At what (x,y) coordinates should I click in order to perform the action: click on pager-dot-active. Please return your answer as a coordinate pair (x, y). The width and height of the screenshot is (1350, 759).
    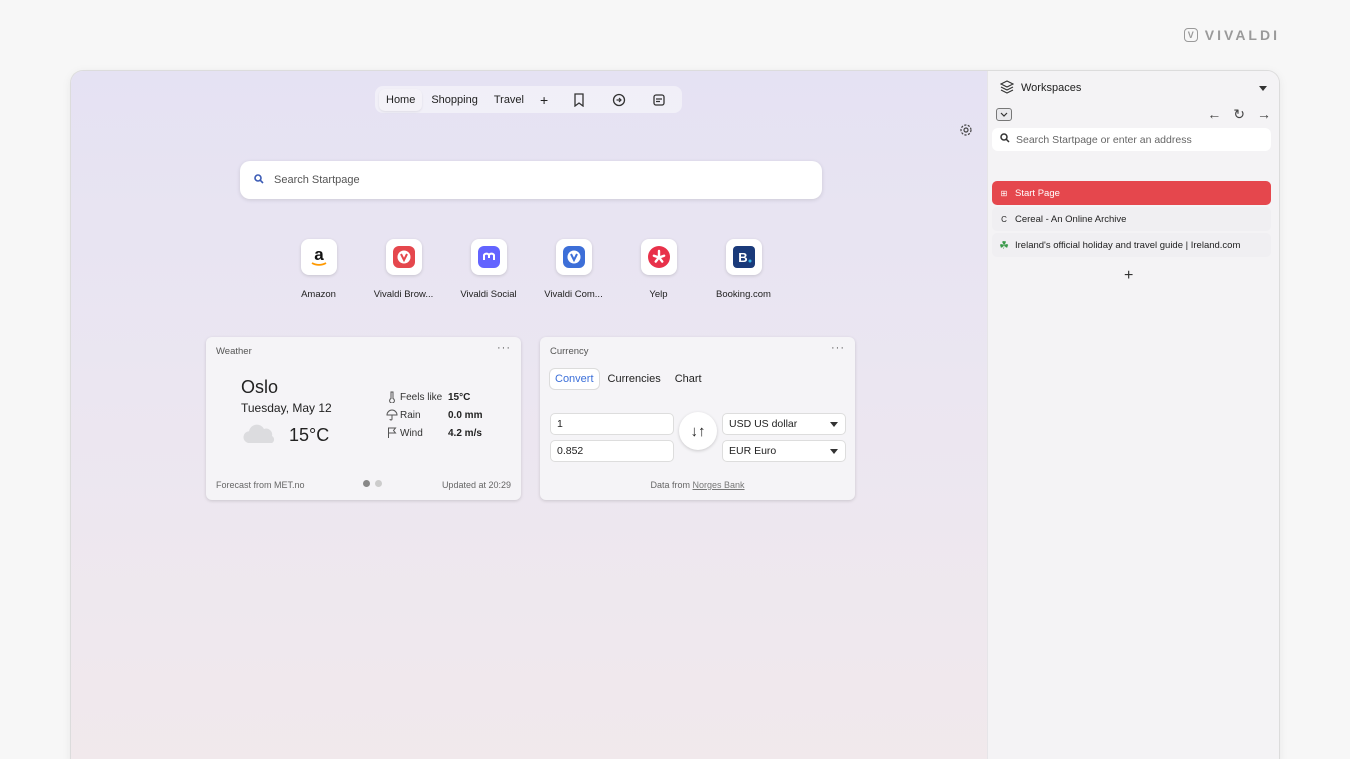
    Looking at the image, I should click on (366, 483).